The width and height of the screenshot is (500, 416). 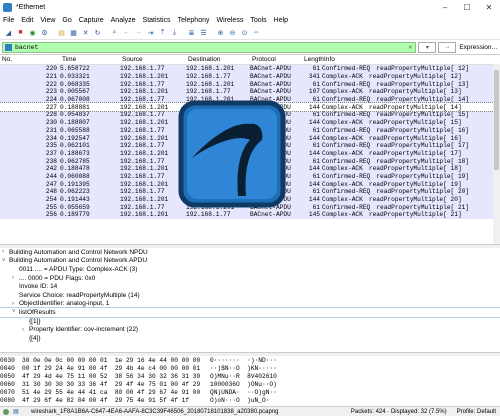 What do you see at coordinates (250, 338) in the screenshot?
I see `detail-row: {[4]}` at bounding box center [250, 338].